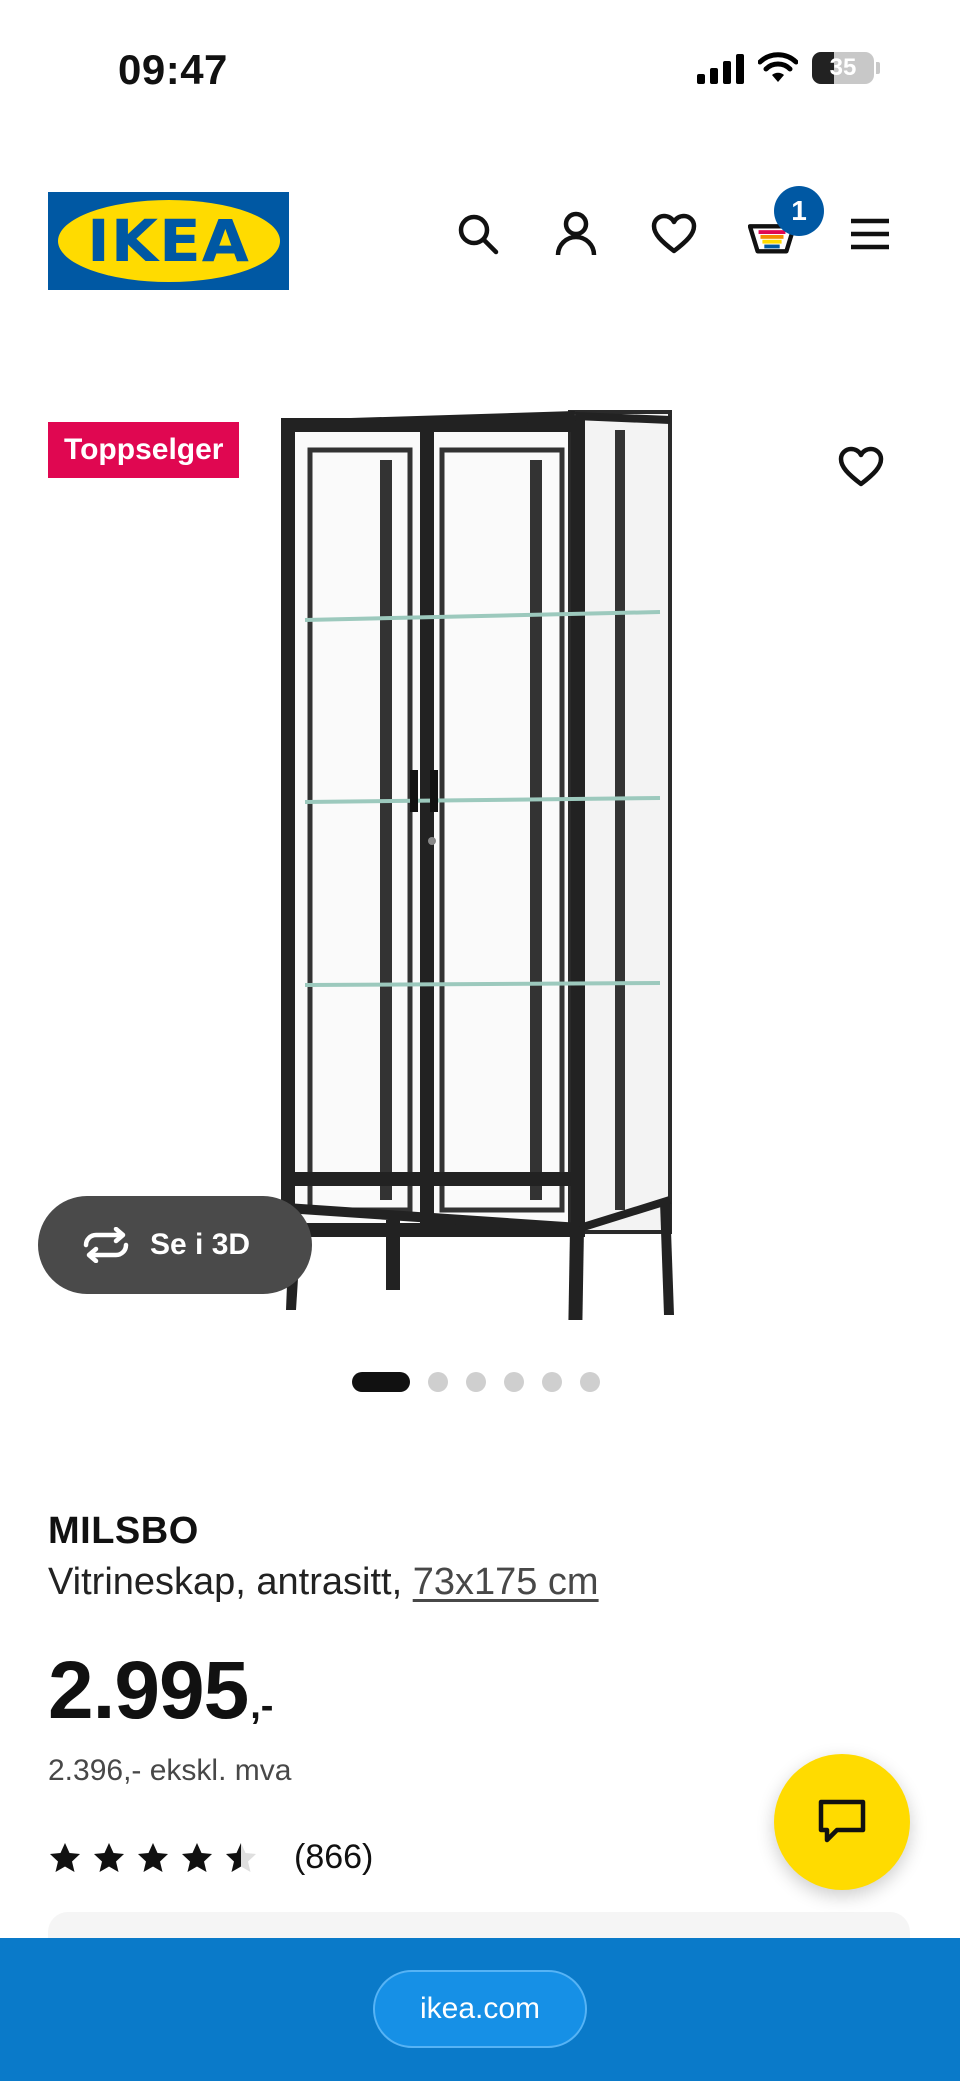 The width and height of the screenshot is (960, 2081). Describe the element at coordinates (480, 70) in the screenshot. I see `status-bar: 09:47 35` at that location.